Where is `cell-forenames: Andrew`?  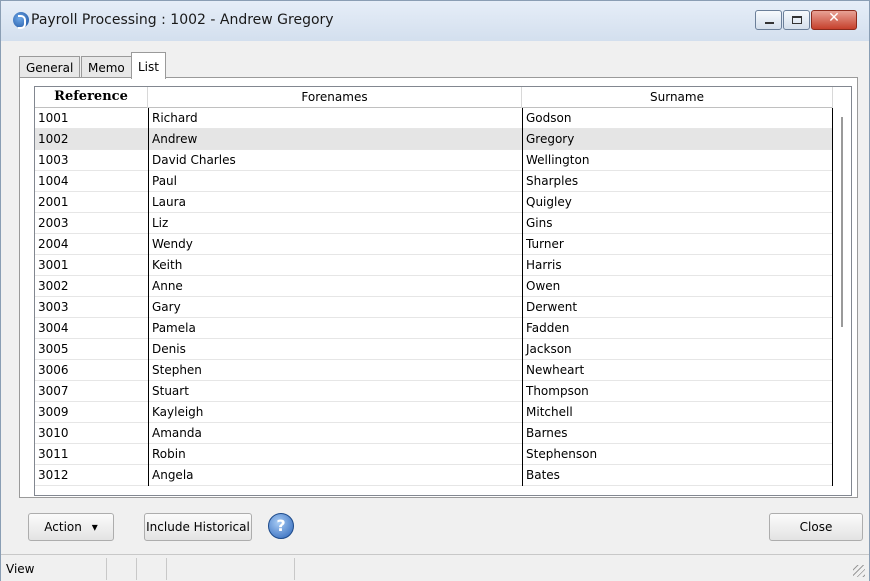 cell-forenames: Andrew is located at coordinates (335, 139).